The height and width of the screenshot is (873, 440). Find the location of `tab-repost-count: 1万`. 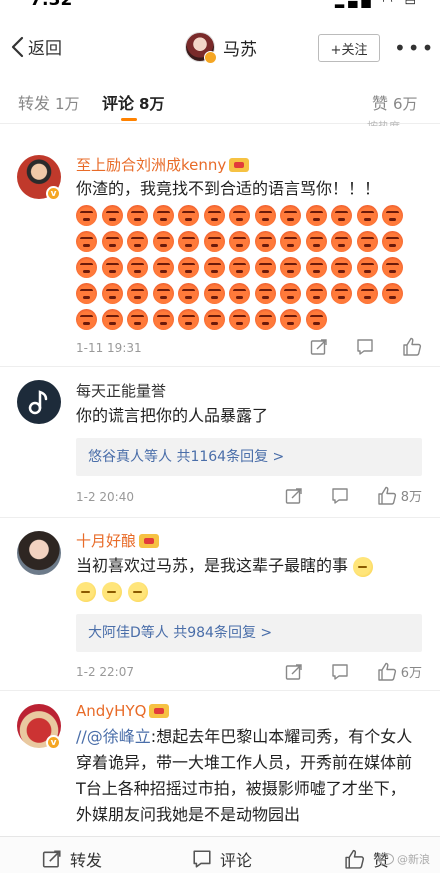

tab-repost-count: 1万 is located at coordinates (67, 104).